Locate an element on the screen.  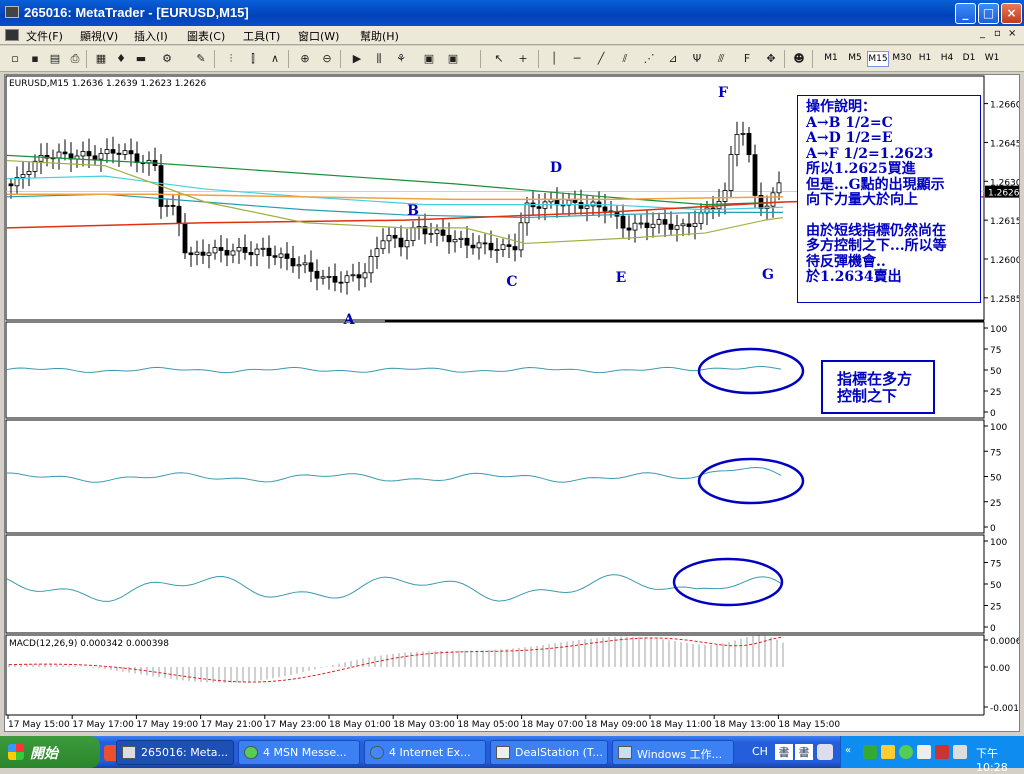
ime-mode-icon: 書 is located at coordinates (804, 752).